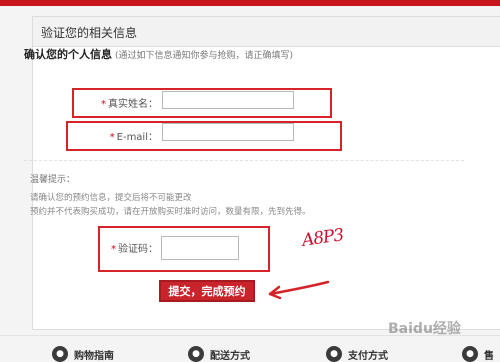 This screenshot has height=362, width=500. I want to click on email-label-text: E-mail：, so click(137, 137).